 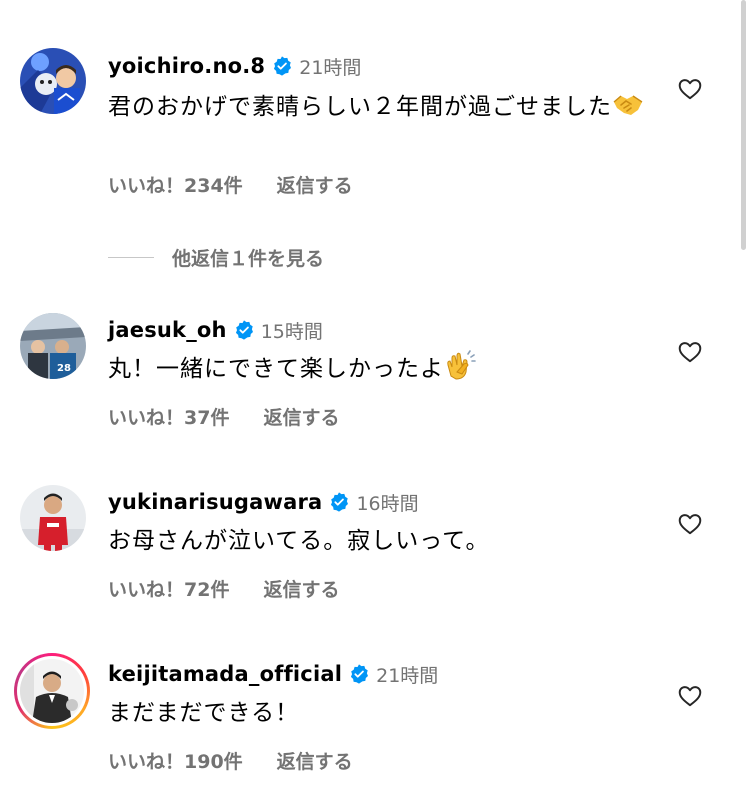 What do you see at coordinates (743, 125) in the screenshot?
I see `scrollbar` at bounding box center [743, 125].